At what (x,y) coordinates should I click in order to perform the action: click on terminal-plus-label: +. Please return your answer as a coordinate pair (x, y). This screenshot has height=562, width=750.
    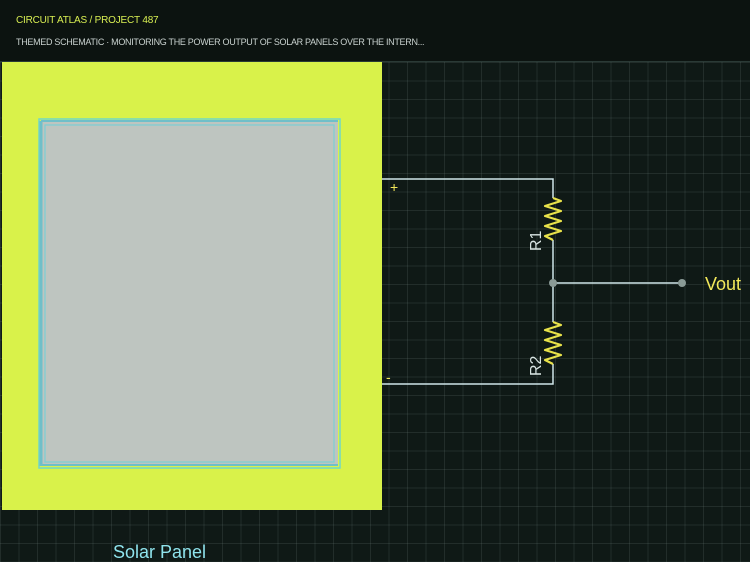
    Looking at the image, I should click on (394, 187).